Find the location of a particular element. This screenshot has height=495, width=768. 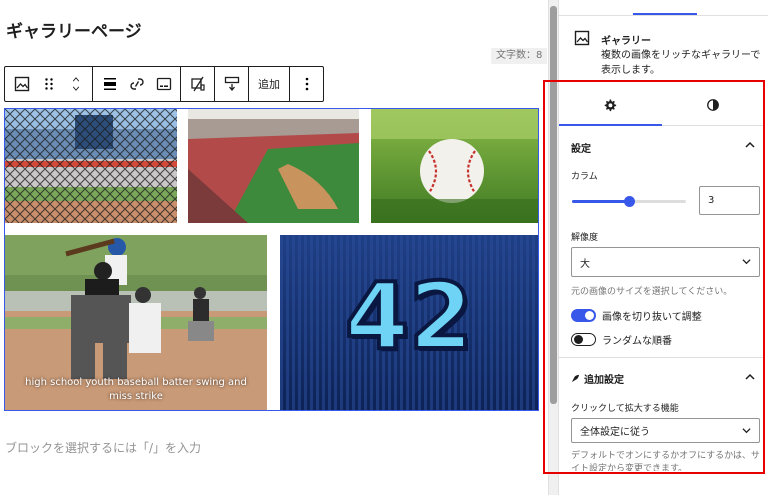

columns-range-thumb is located at coordinates (629, 201).